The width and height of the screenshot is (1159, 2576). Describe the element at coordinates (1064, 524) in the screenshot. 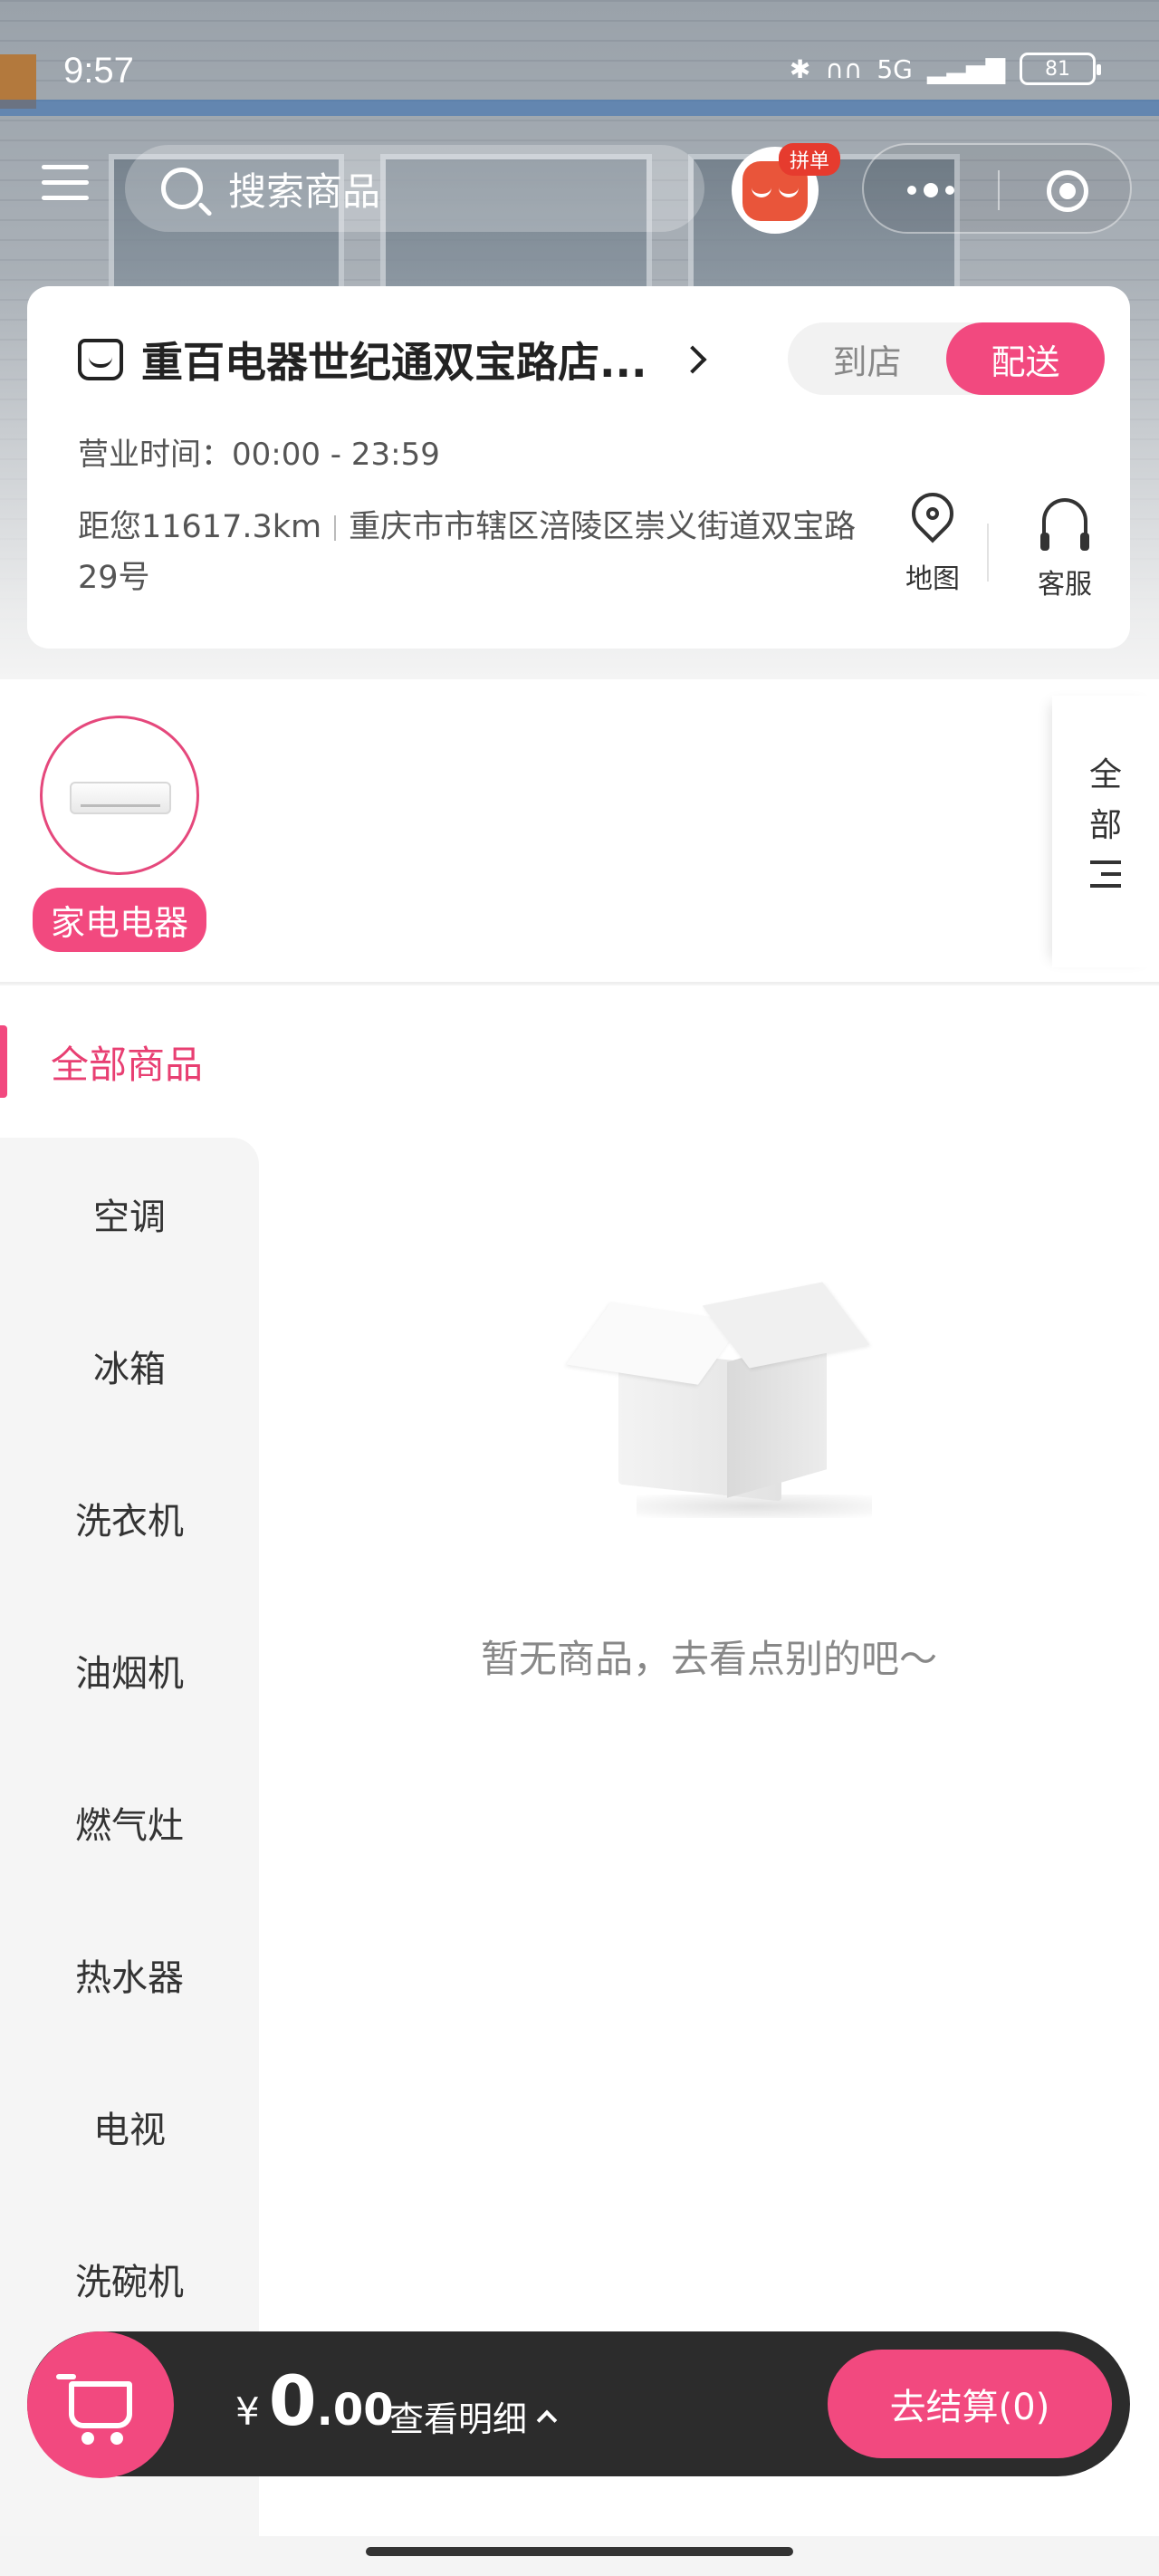

I see `headset-icon` at that location.